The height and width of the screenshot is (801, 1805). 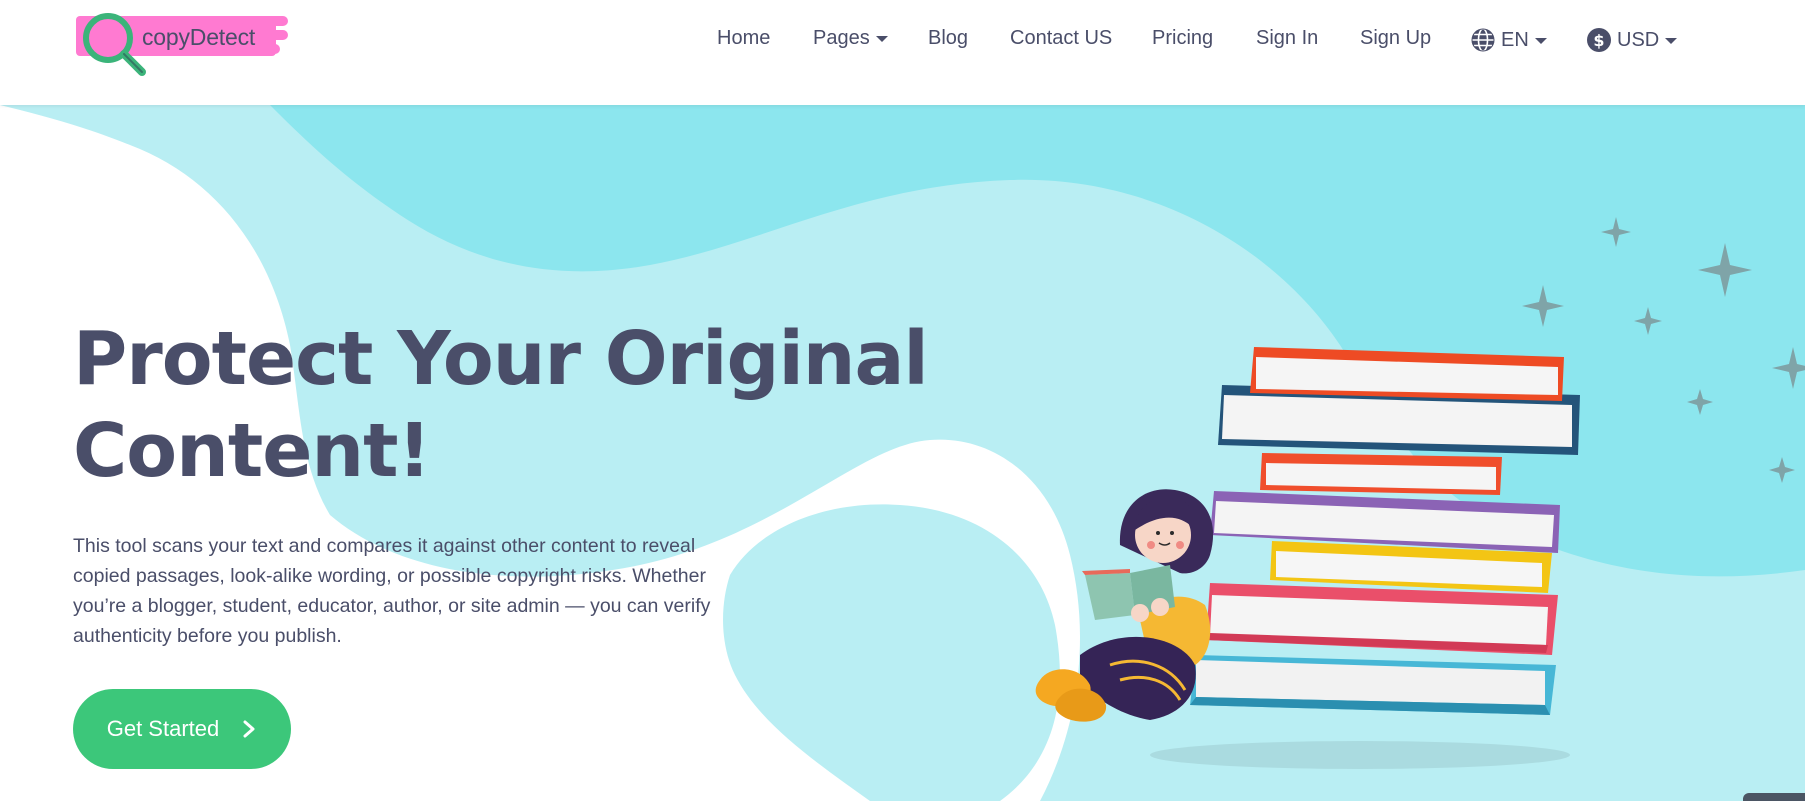 I want to click on dollar-icon: $, so click(x=1599, y=40).